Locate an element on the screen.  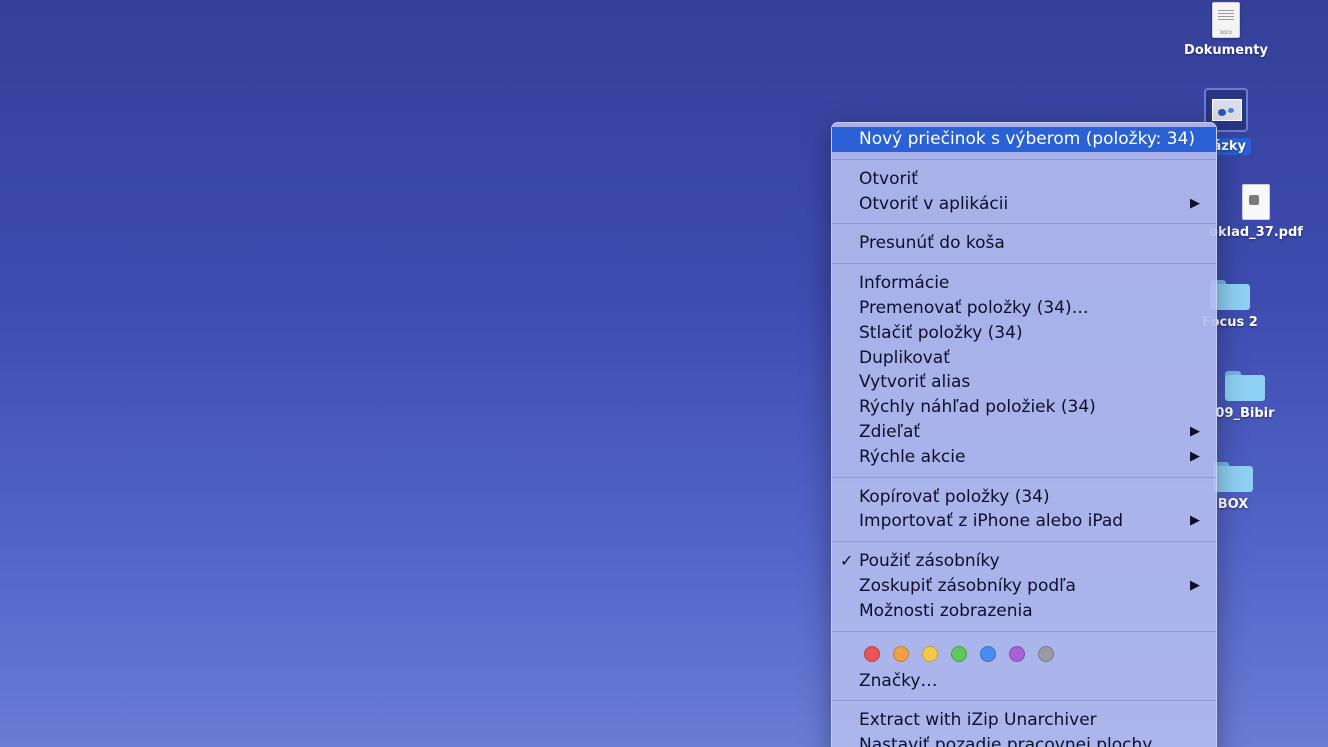
desktop-icon-label: BOX is located at coordinates (1233, 504).